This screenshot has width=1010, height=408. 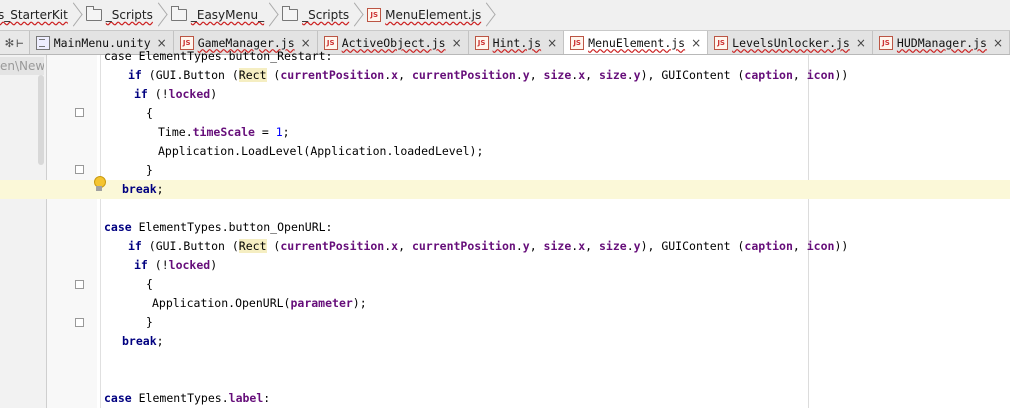 I want to click on code-line: case ElementTypes.button_OpenURL:, so click(x=505, y=227).